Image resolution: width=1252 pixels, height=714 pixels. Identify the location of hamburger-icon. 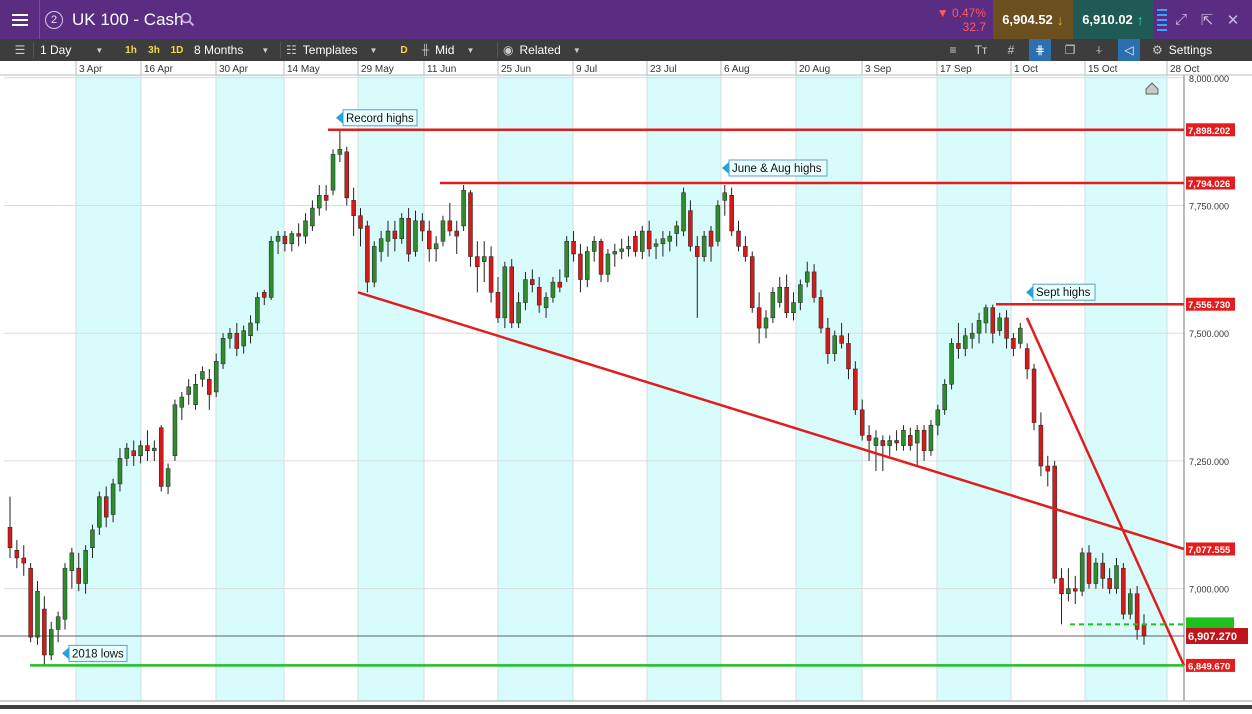
(19, 19).